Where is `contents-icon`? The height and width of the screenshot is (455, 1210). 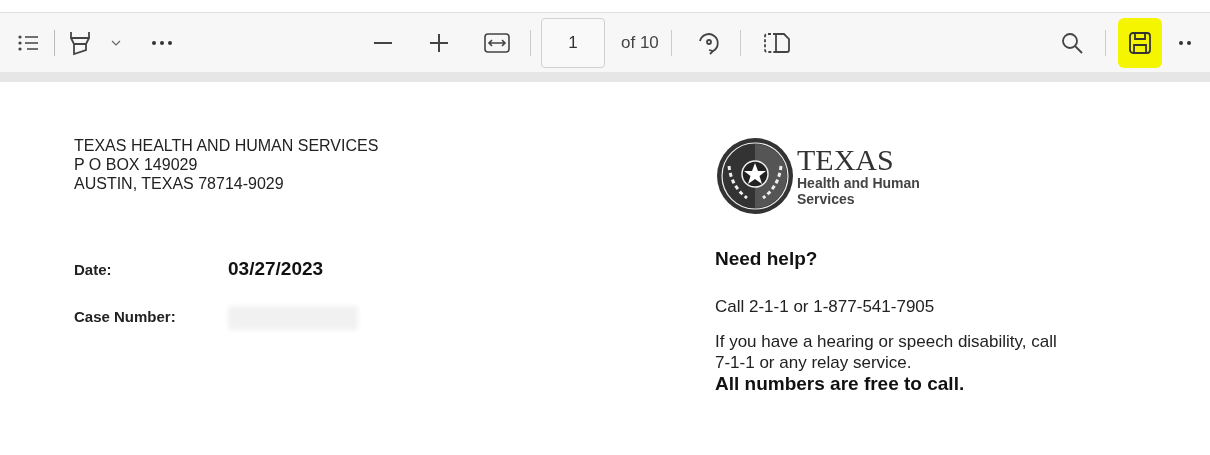 contents-icon is located at coordinates (29, 42).